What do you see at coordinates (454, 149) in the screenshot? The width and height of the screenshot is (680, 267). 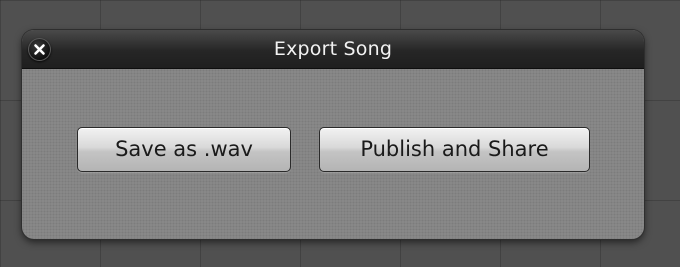 I see `publish-and-share-button: Publish and Share` at bounding box center [454, 149].